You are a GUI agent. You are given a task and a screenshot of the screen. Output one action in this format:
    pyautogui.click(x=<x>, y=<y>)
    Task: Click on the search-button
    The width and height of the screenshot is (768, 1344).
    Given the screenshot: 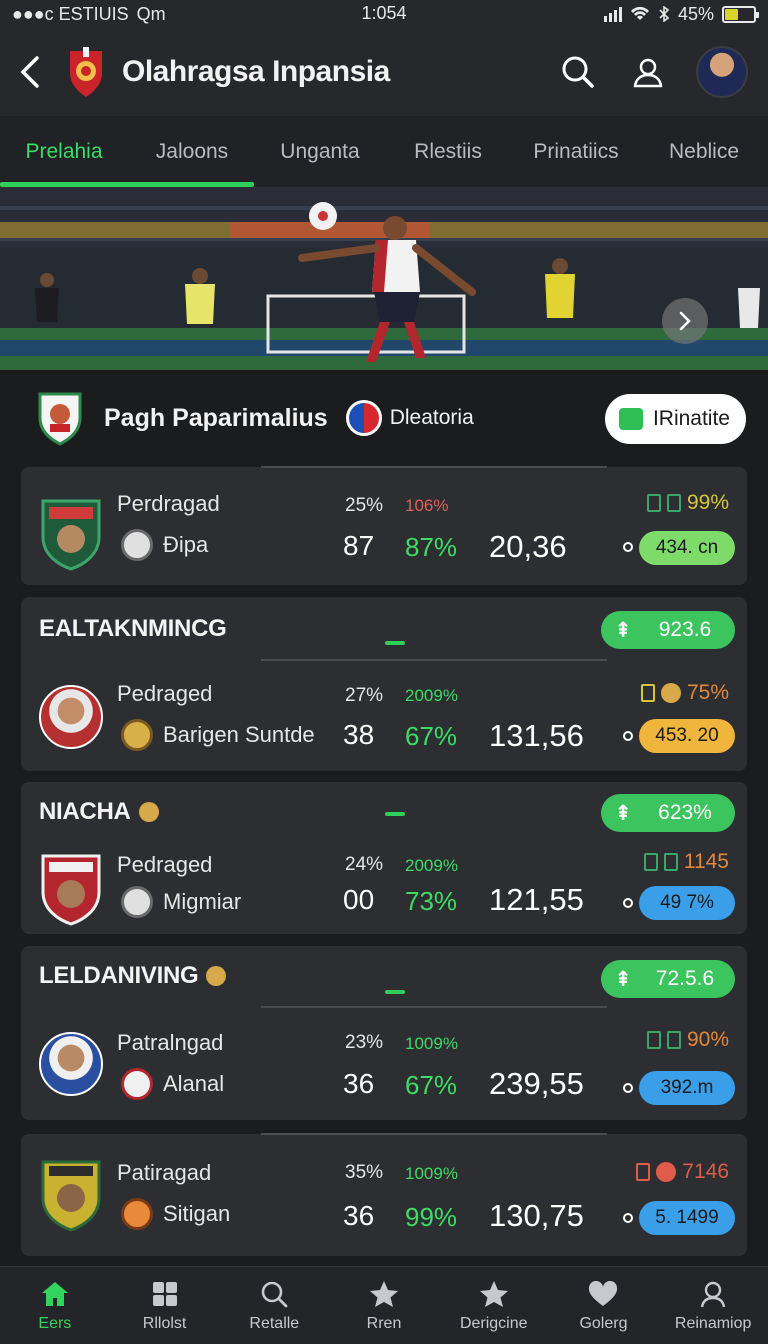 What is the action you would take?
    pyautogui.click(x=578, y=72)
    